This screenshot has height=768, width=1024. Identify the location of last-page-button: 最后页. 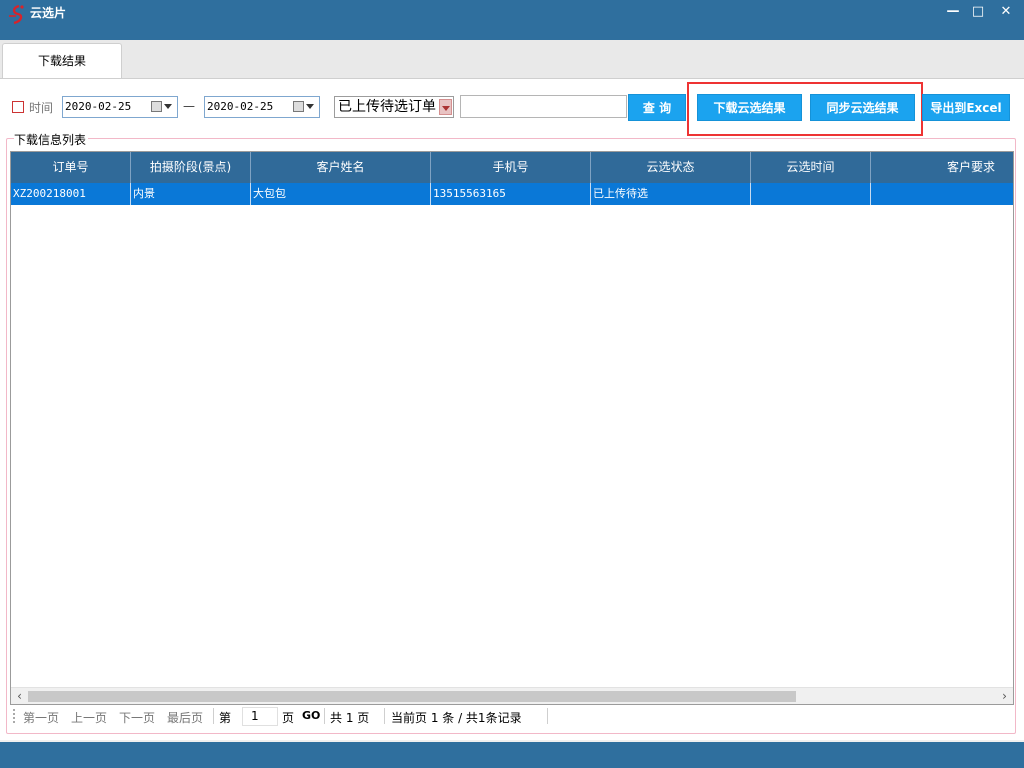
(185, 717).